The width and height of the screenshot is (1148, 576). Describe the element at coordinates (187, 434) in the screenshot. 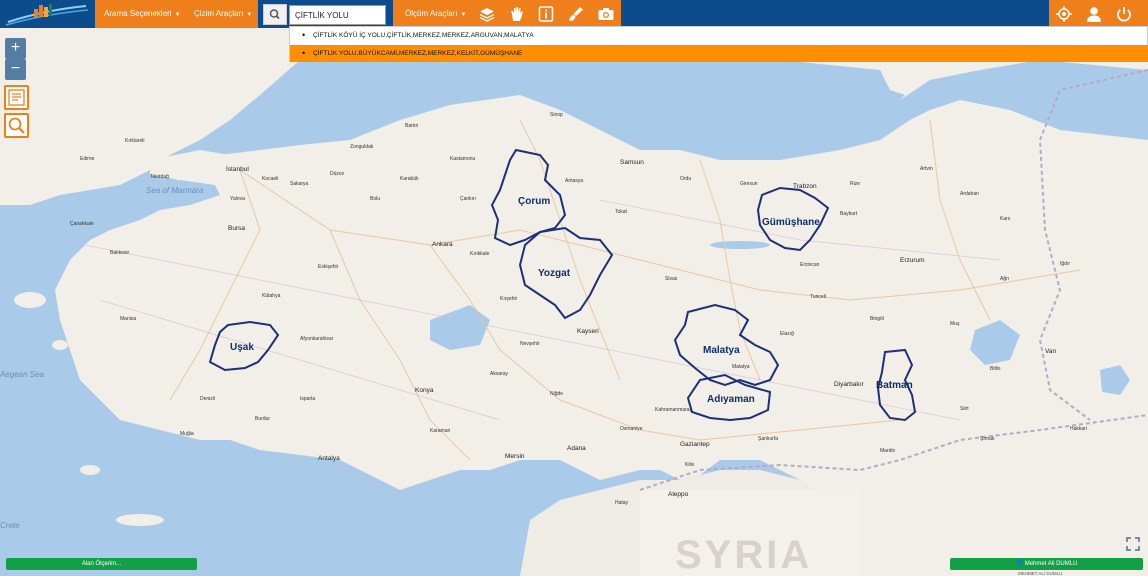

I see `city-mugla: Muğla` at that location.